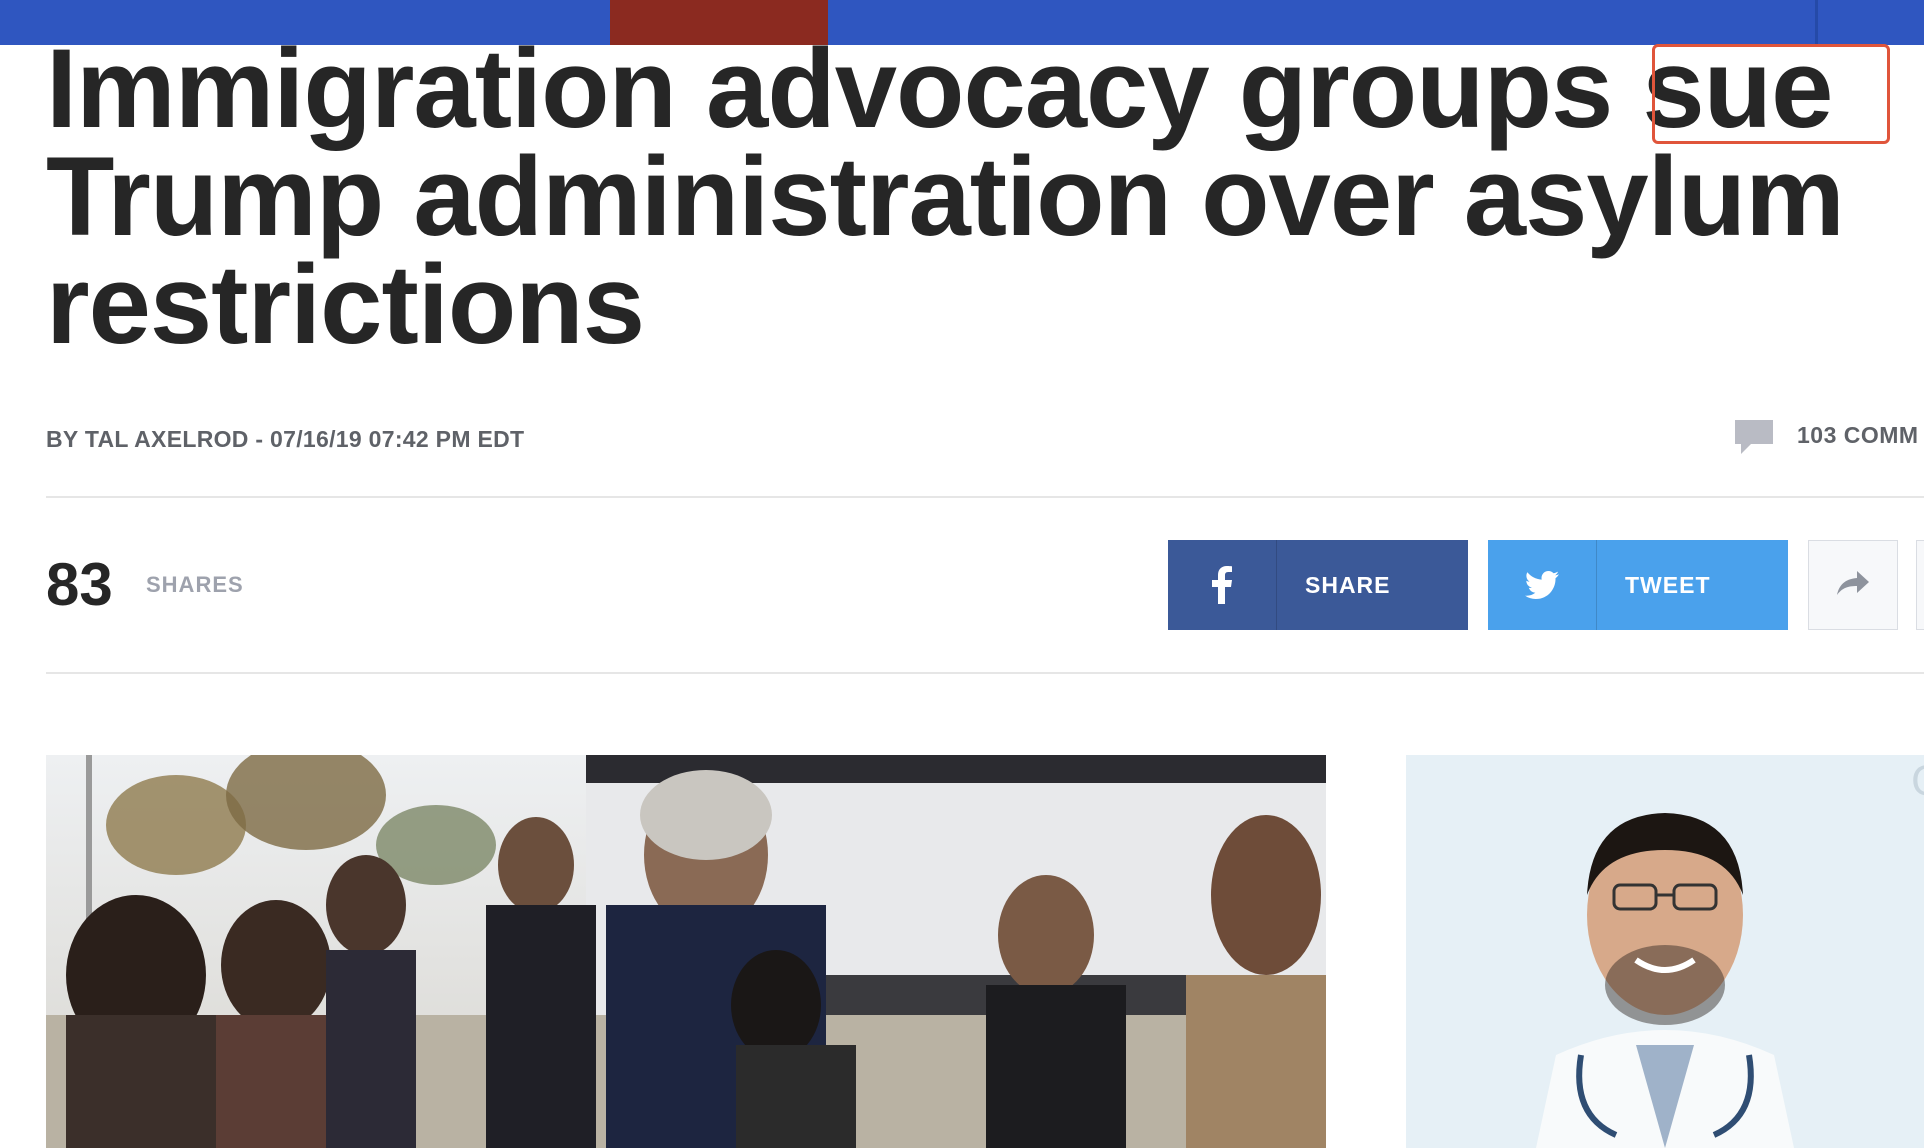 Image resolution: width=1924 pixels, height=1148 pixels. I want to click on headline-line-3: restrictions, so click(345, 304).